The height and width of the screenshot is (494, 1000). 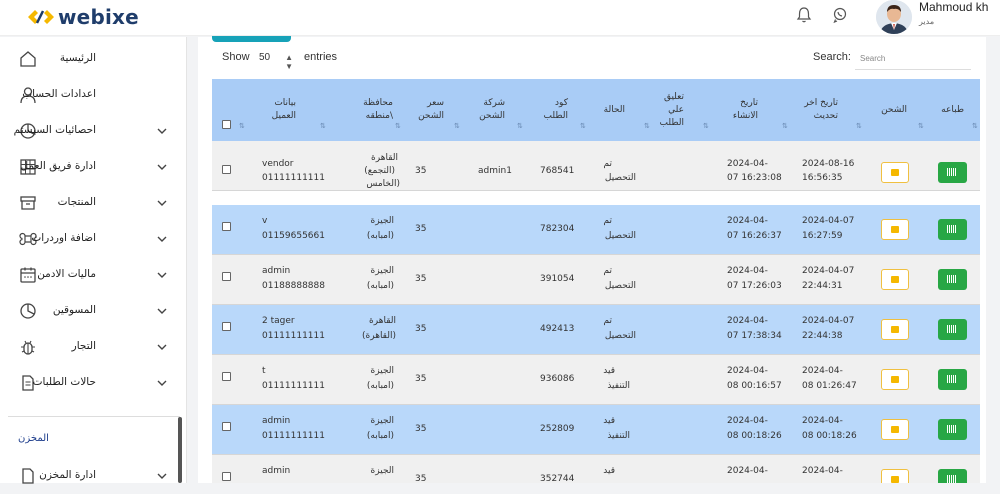 What do you see at coordinates (28, 311) in the screenshot?
I see `pie-chart-icon` at bounding box center [28, 311].